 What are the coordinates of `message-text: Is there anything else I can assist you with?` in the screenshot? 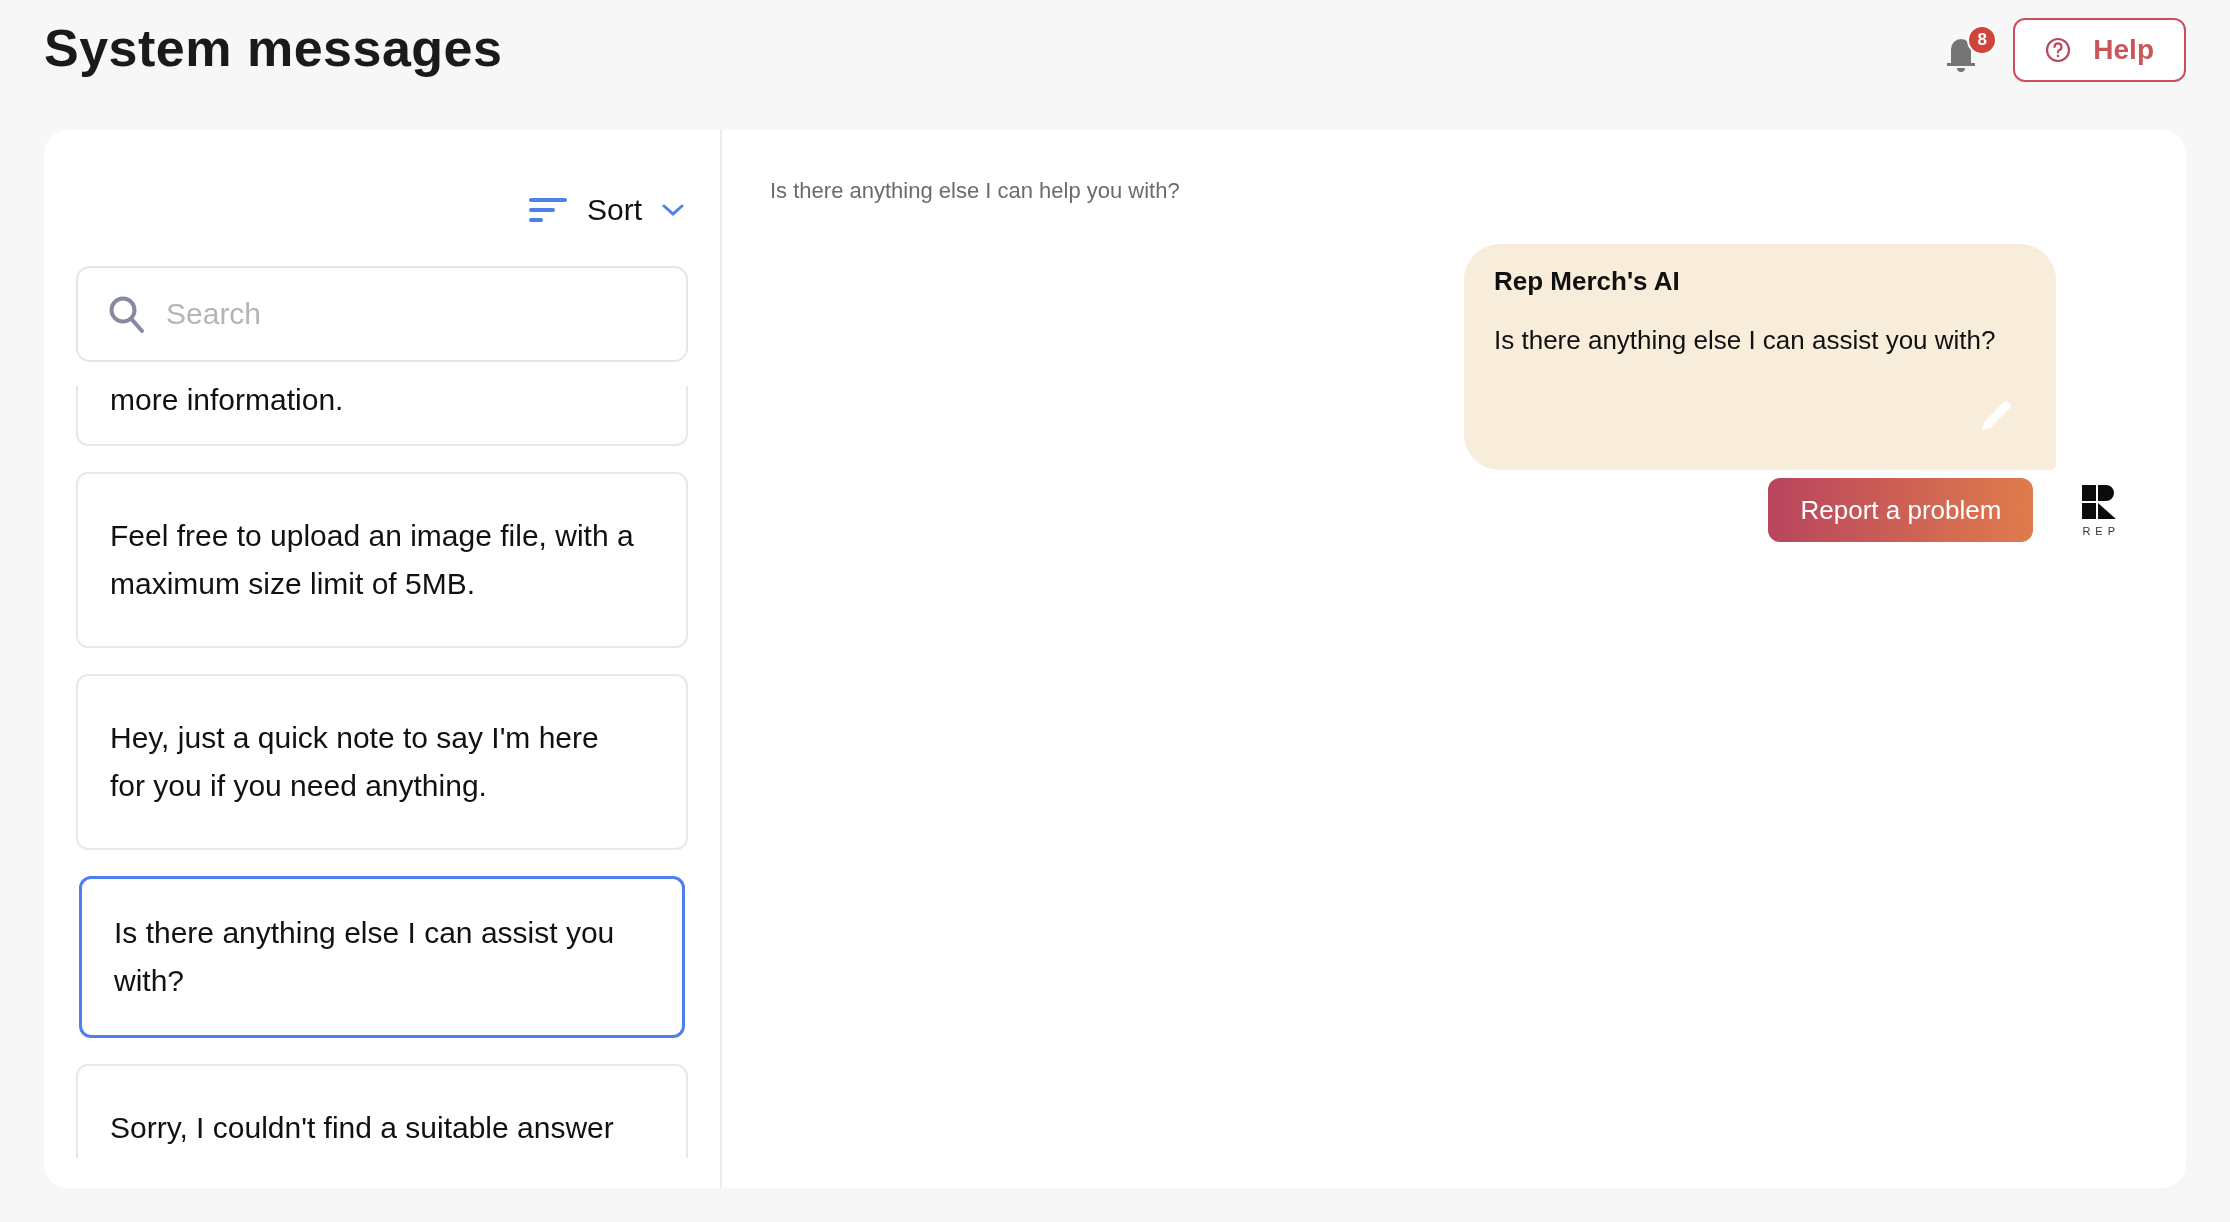 It's located at (1745, 340).